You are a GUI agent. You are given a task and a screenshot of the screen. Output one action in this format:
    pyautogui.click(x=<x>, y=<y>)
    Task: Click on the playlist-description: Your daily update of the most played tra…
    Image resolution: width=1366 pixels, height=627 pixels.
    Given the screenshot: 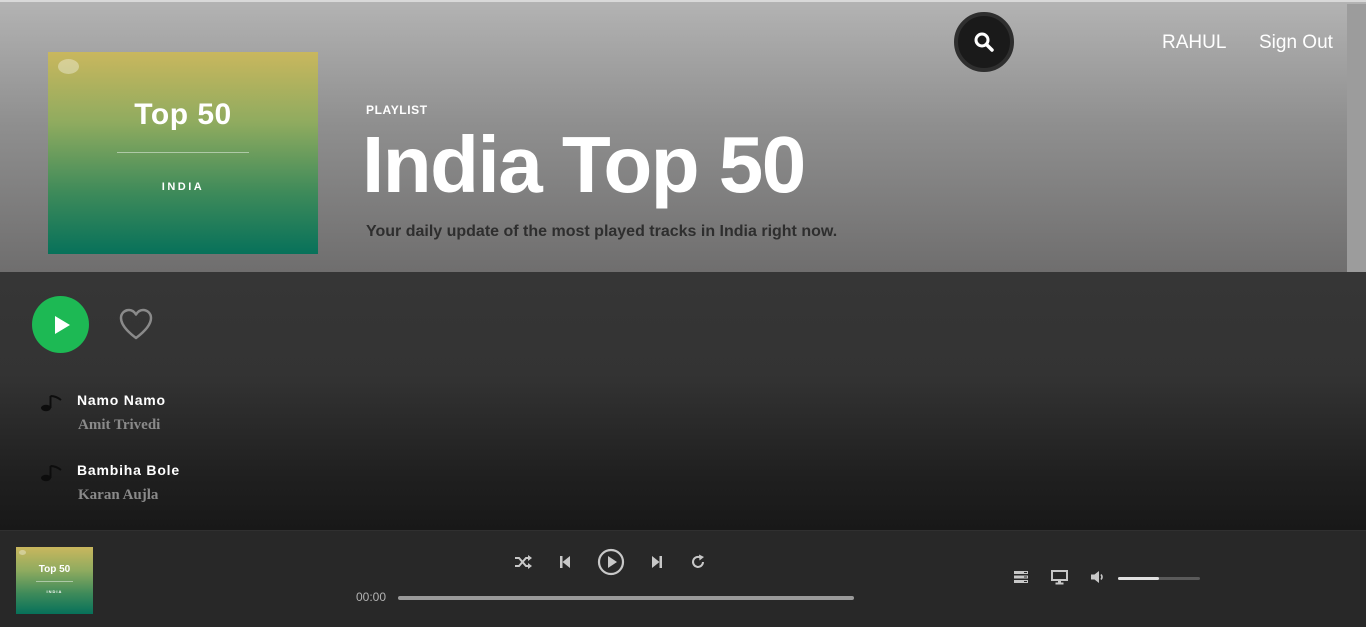 What is the action you would take?
    pyautogui.click(x=602, y=231)
    